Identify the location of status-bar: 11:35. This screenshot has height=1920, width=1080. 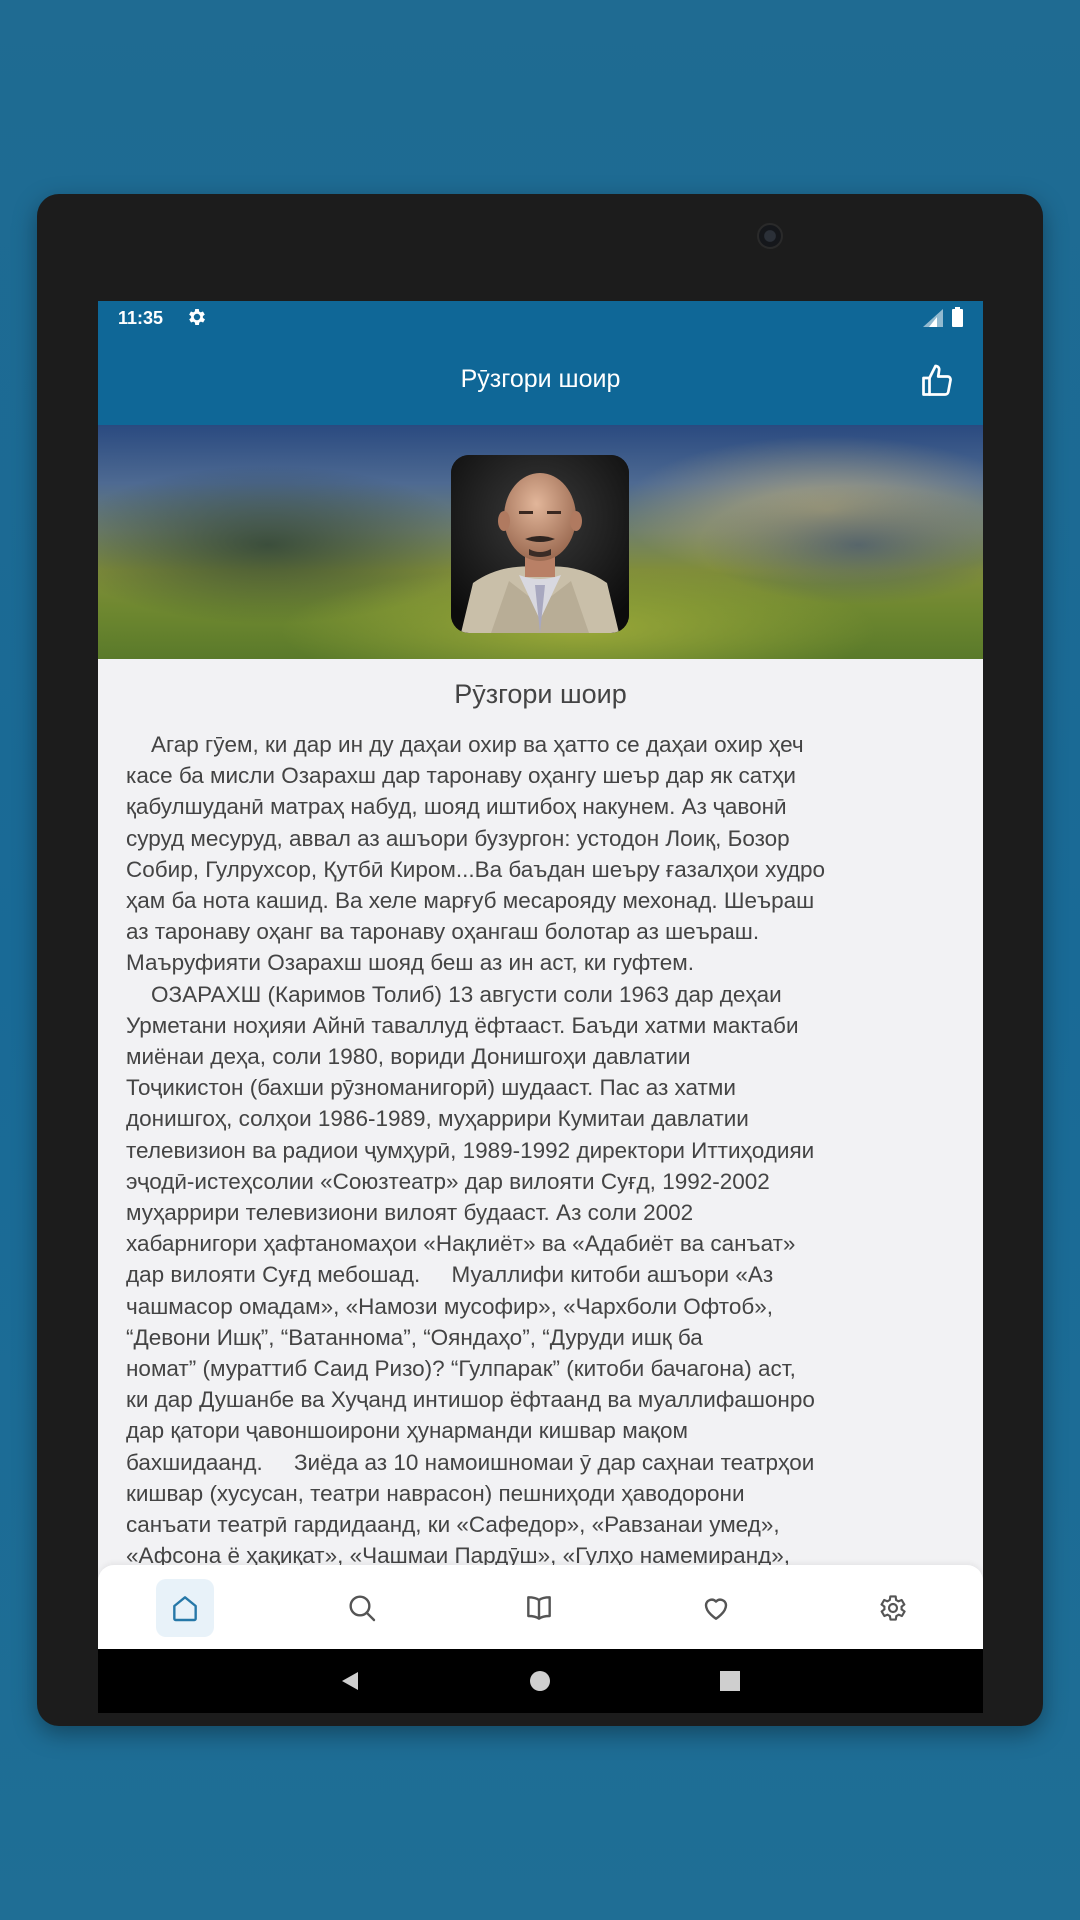
(540, 318).